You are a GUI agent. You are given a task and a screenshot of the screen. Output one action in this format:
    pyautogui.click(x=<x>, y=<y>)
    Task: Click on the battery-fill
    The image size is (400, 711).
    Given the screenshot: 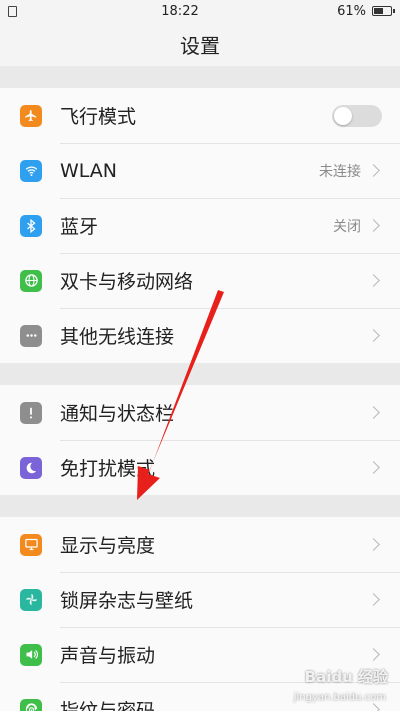 What is the action you would take?
    pyautogui.click(x=379, y=11)
    